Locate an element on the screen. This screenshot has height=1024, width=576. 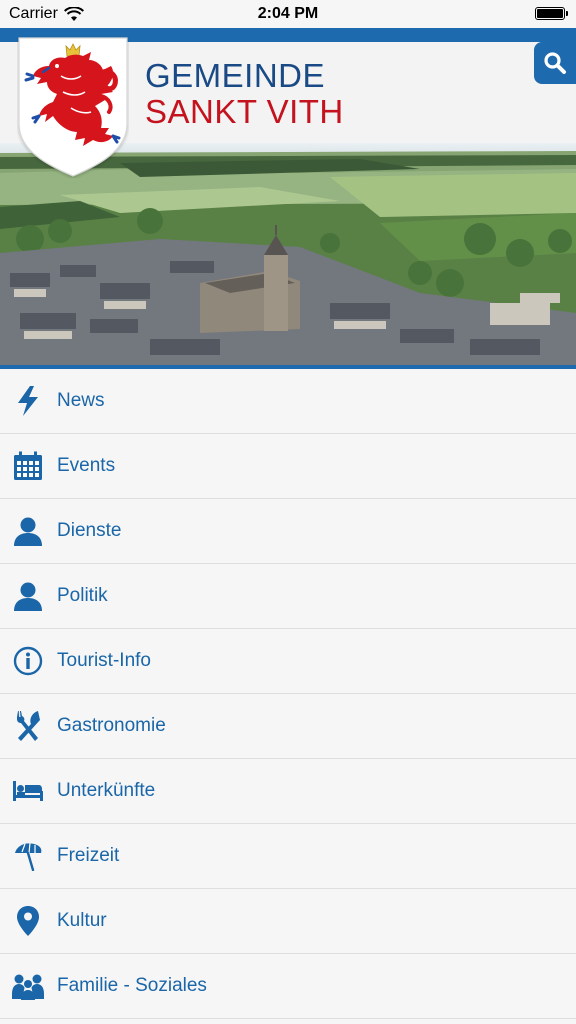
title-line-gemeinde: GEMEINDE is located at coordinates (235, 75).